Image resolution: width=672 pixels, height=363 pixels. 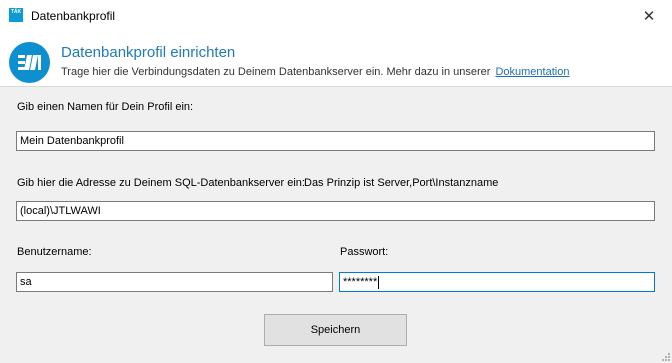 I want to click on password-label: Passwort:, so click(x=364, y=252).